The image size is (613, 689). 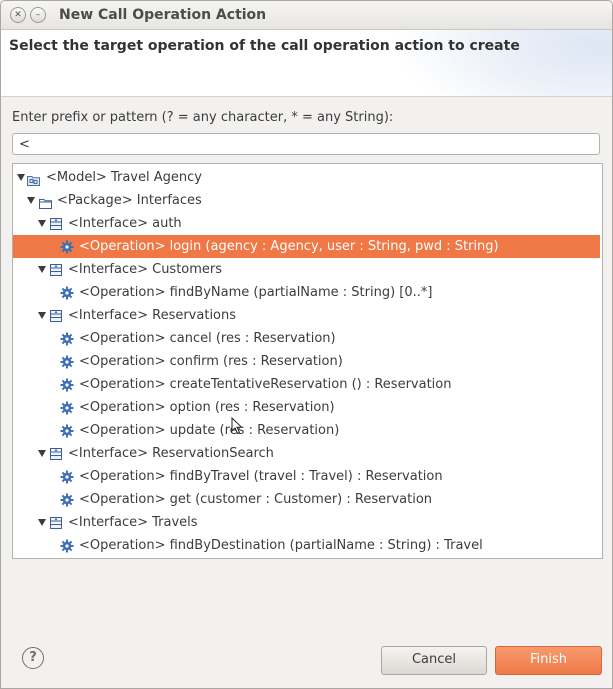 What do you see at coordinates (33, 658) in the screenshot?
I see `help-icon: ?` at bounding box center [33, 658].